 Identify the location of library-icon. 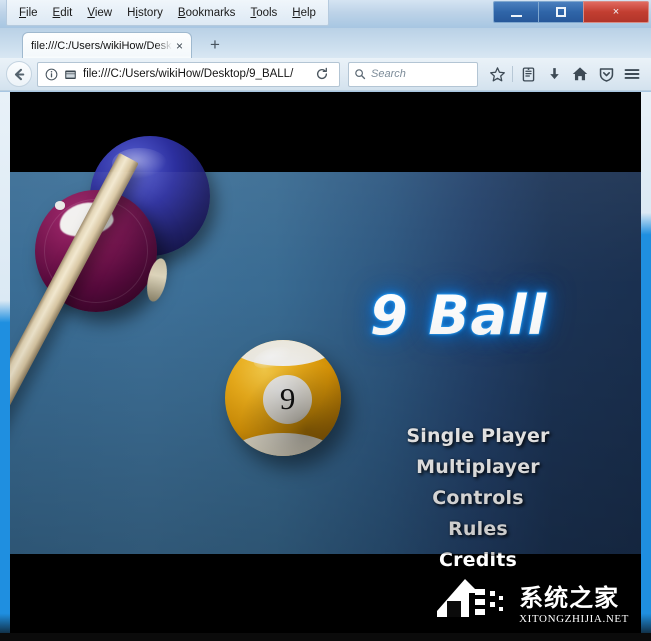
(528, 74).